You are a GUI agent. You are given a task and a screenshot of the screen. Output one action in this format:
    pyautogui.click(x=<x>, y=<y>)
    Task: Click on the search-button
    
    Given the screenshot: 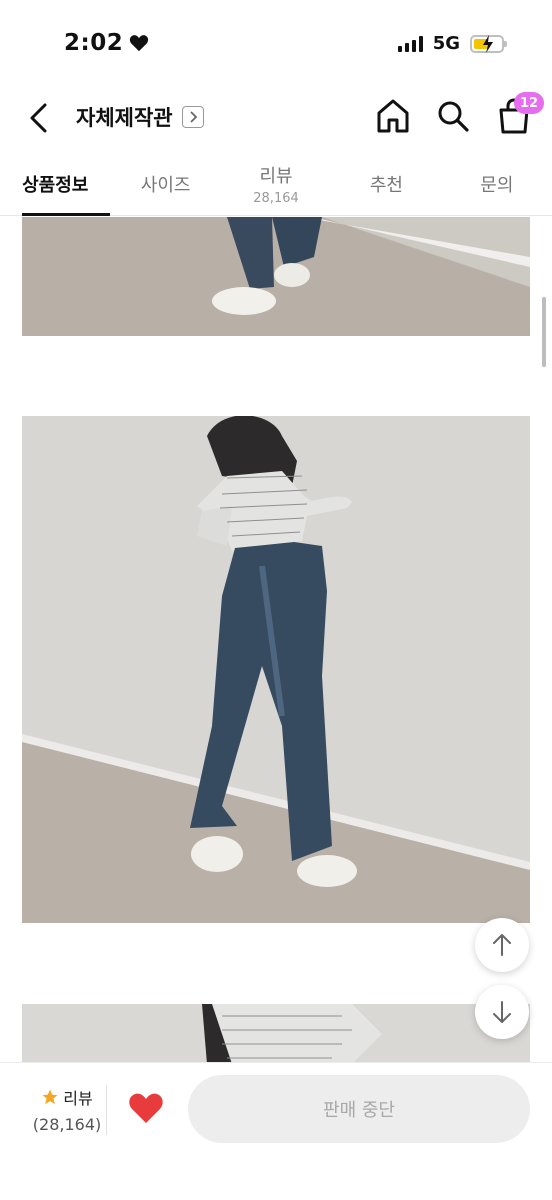 What is the action you would take?
    pyautogui.click(x=453, y=116)
    